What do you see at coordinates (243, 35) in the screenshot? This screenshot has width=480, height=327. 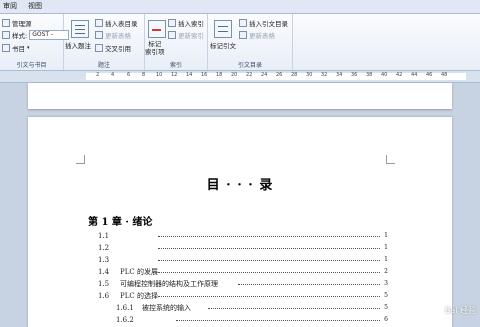 I see `update-toa-icon` at bounding box center [243, 35].